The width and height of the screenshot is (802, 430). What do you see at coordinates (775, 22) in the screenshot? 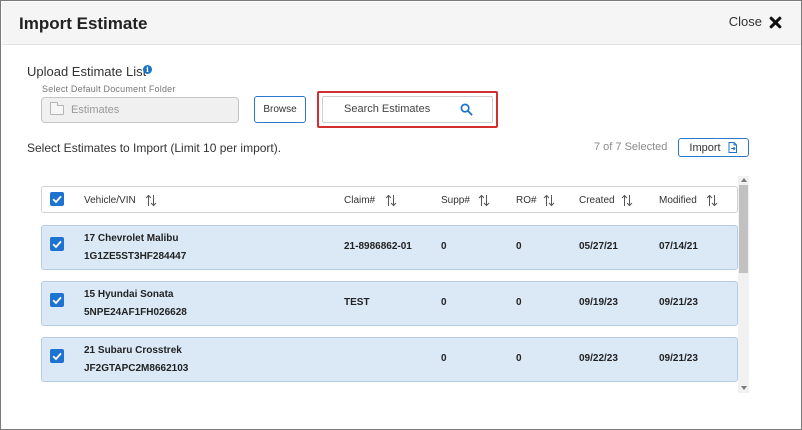
I see `close-icon` at bounding box center [775, 22].